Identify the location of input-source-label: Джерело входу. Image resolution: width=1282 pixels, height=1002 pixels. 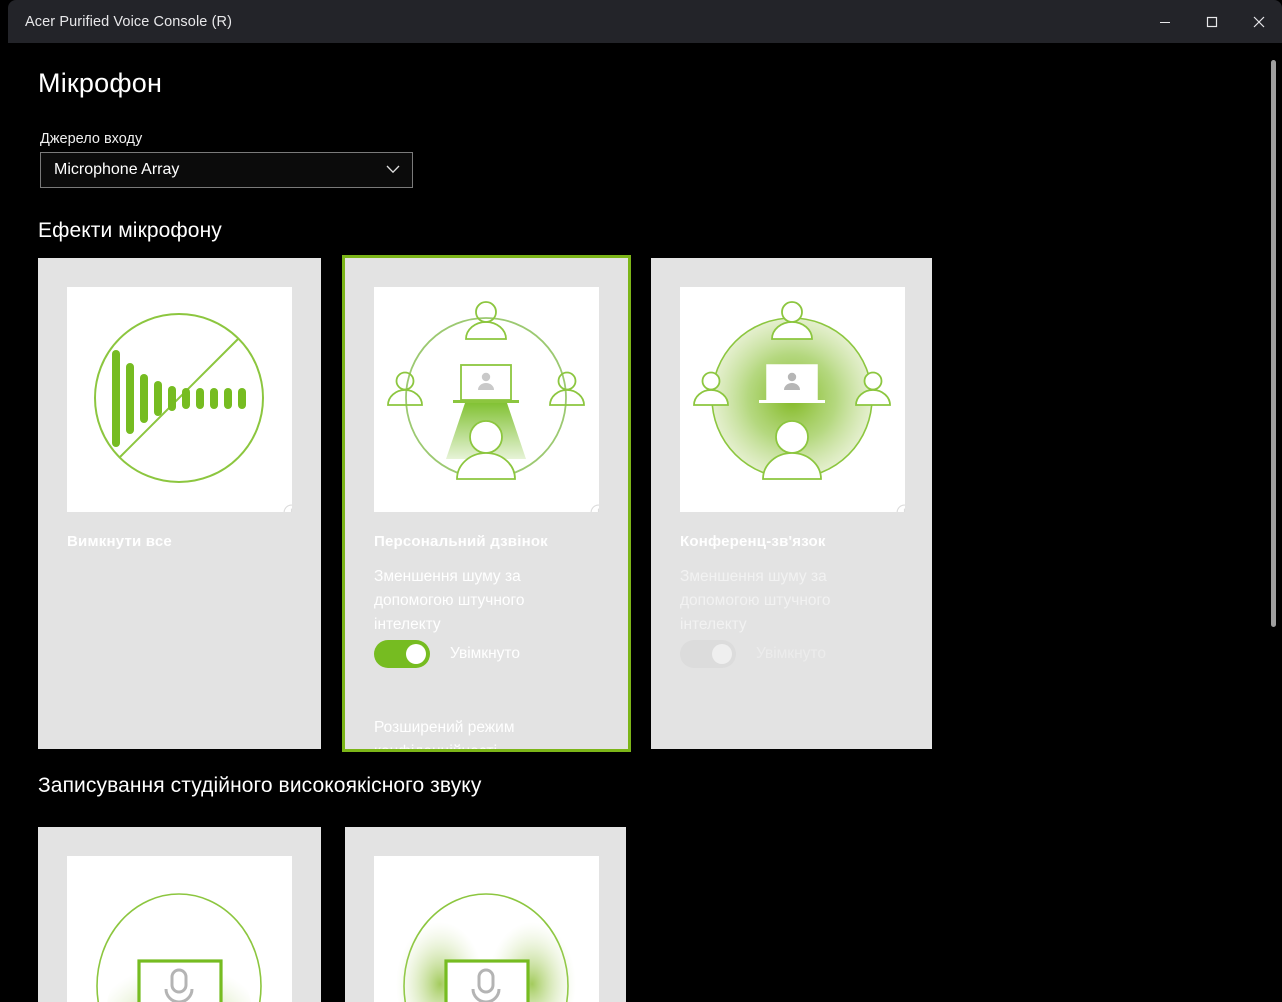
(91, 139).